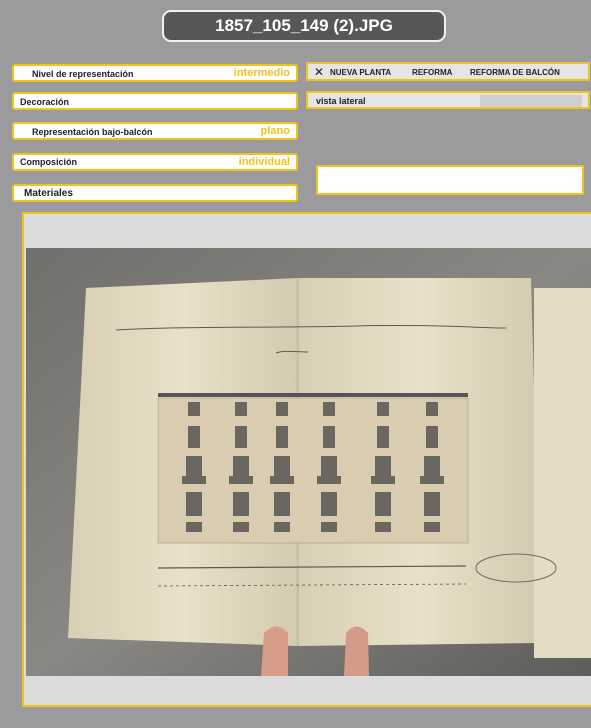 Image resolution: width=591 pixels, height=728 pixels. Describe the element at coordinates (155, 101) in the screenshot. I see `decoracion-field: Decoración` at that location.